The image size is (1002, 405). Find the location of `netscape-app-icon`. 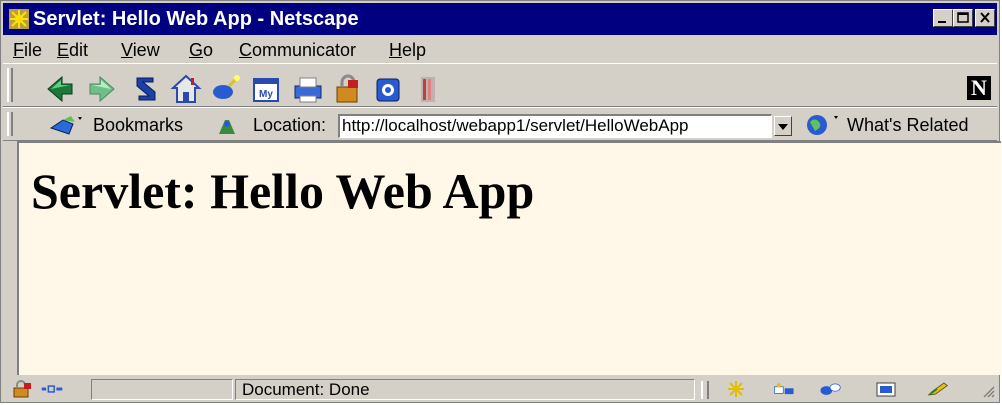

netscape-app-icon is located at coordinates (19, 19).